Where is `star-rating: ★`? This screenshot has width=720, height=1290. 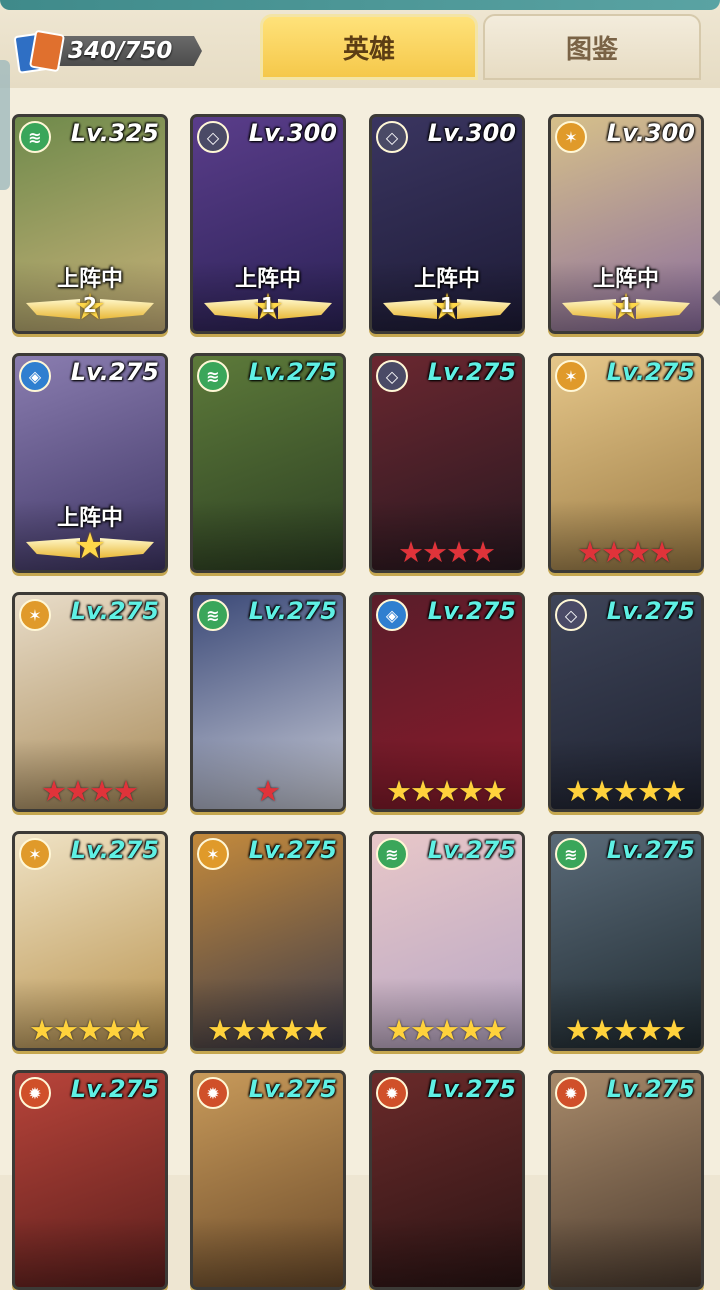
star-rating: ★ is located at coordinates (268, 791).